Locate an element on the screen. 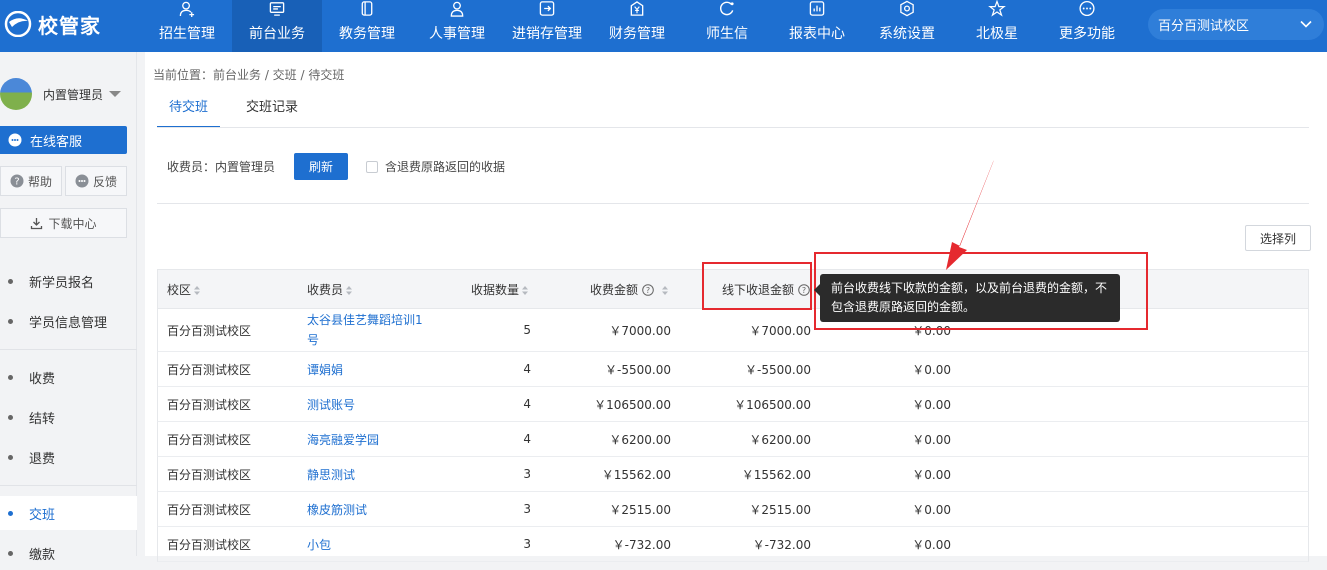 The image size is (1327, 570). nav-item-exchange: 进销存管理 is located at coordinates (547, 26).